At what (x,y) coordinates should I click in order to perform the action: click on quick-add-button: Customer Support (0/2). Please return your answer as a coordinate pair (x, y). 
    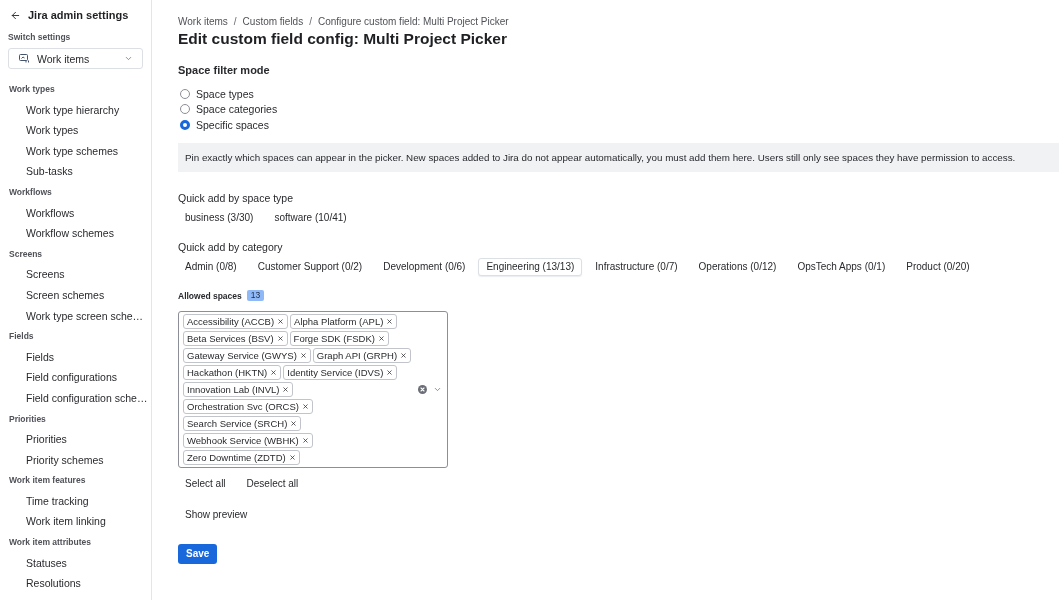
    Looking at the image, I should click on (310, 266).